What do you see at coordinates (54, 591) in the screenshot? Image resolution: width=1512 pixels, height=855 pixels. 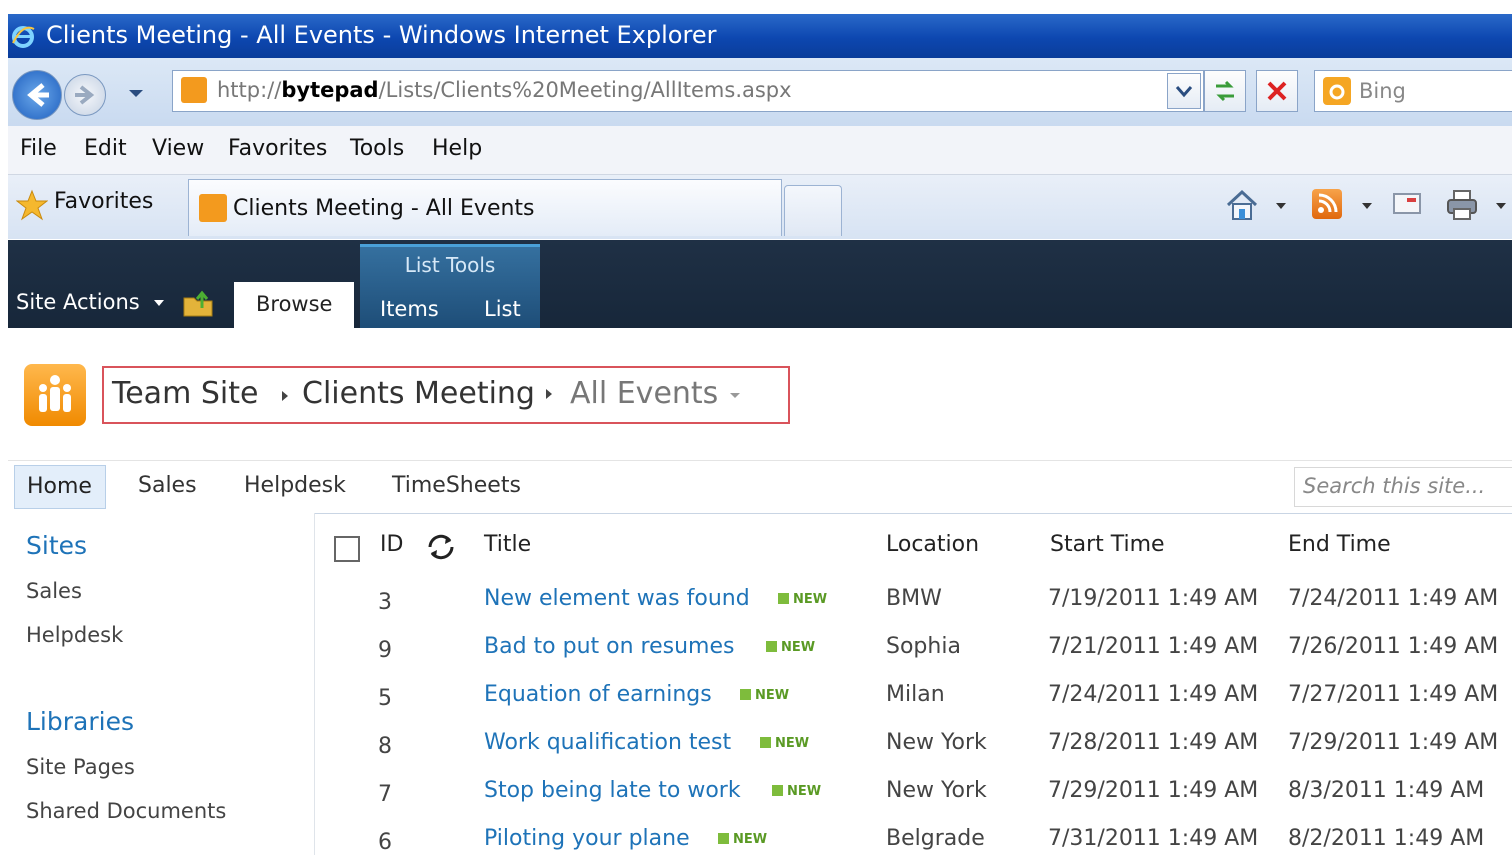 I see `quick-launch-item-sales: Sales` at bounding box center [54, 591].